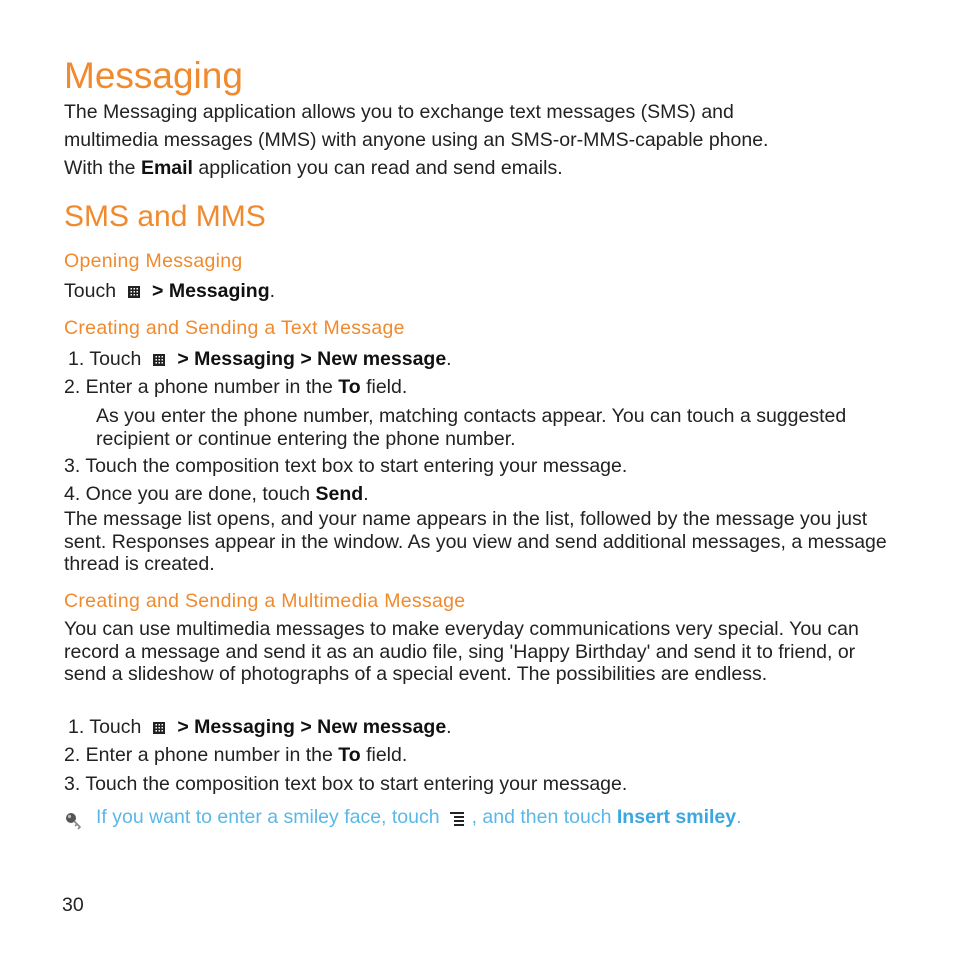  Describe the element at coordinates (544, 817) in the screenshot. I see `tip-mid: , and then touch` at that location.